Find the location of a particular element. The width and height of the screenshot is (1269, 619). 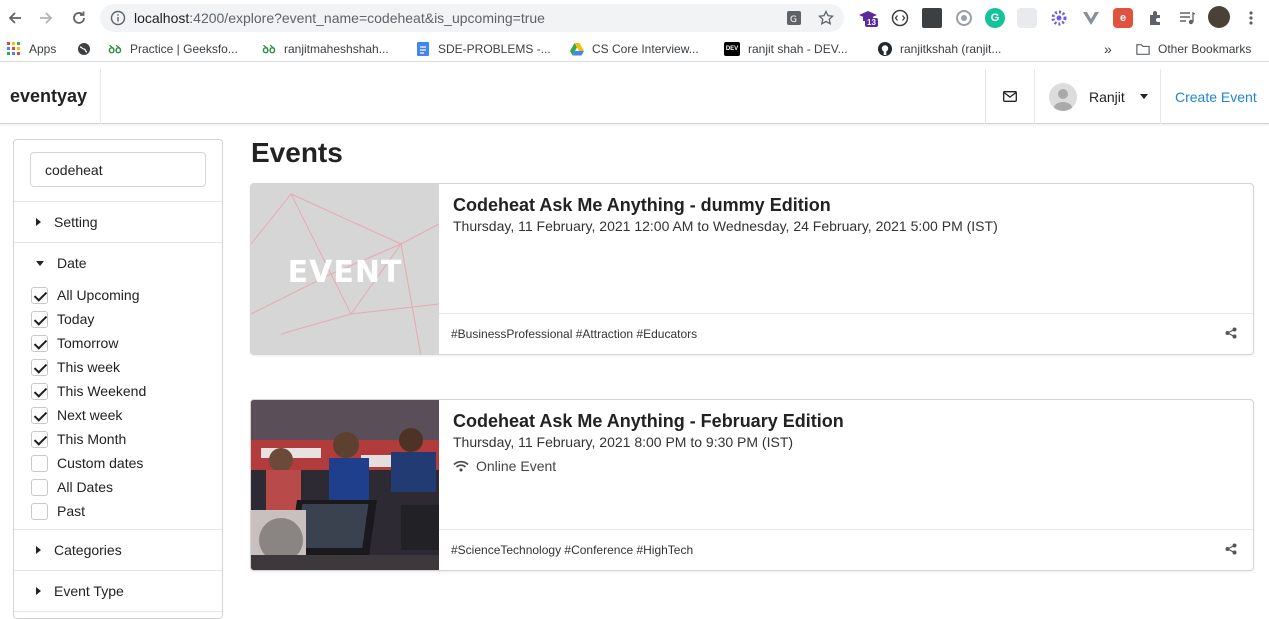

event-card-footer: #ScienceTechnology #Conference #HighTech is located at coordinates (846, 549).